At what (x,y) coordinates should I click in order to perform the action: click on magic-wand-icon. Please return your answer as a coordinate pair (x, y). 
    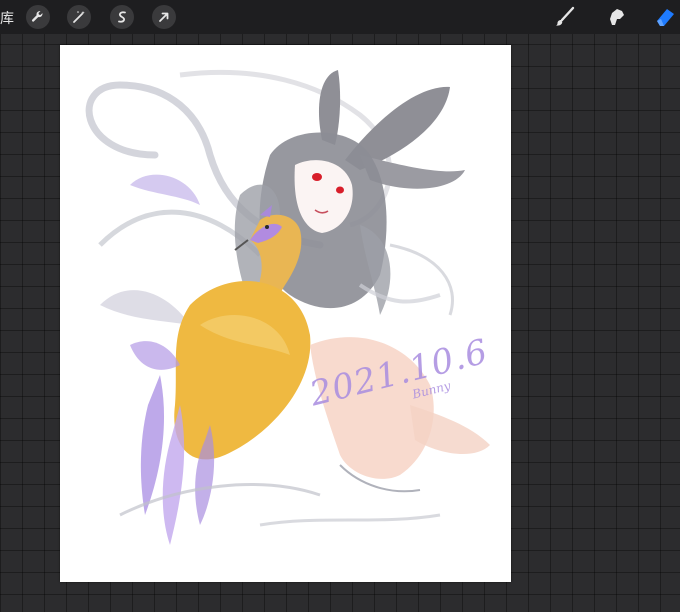
    Looking at the image, I should click on (79, 17).